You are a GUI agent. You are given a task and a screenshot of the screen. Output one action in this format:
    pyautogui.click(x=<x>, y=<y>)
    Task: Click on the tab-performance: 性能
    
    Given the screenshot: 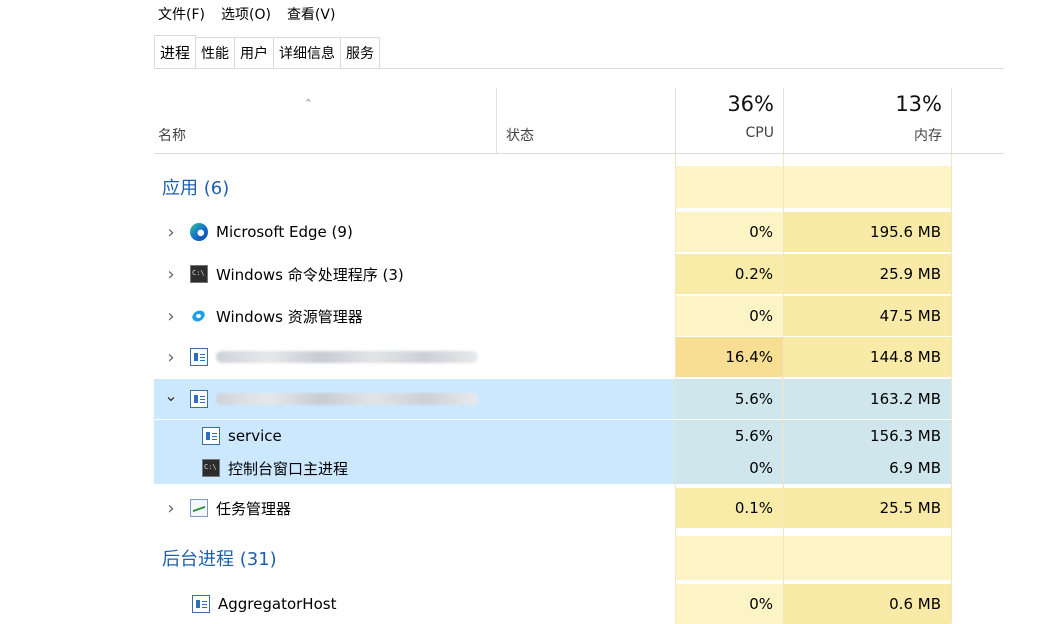 What is the action you would take?
    pyautogui.click(x=215, y=52)
    